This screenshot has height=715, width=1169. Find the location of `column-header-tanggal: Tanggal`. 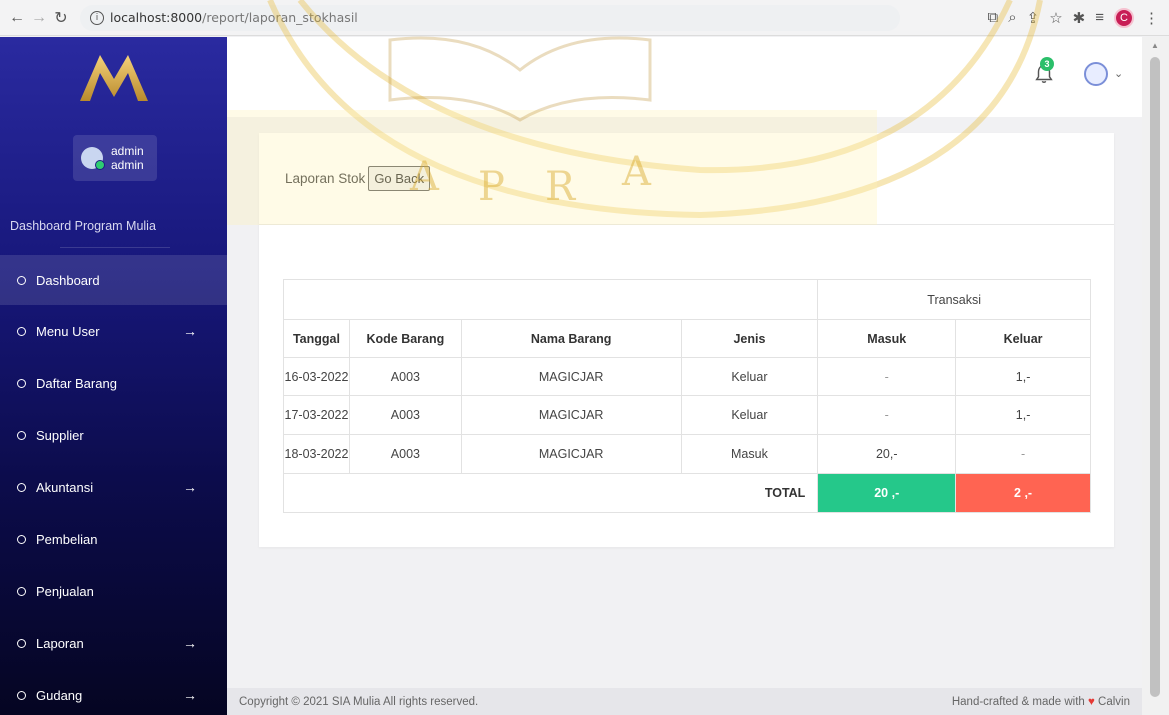

column-header-tanggal: Tanggal is located at coordinates (316, 338).